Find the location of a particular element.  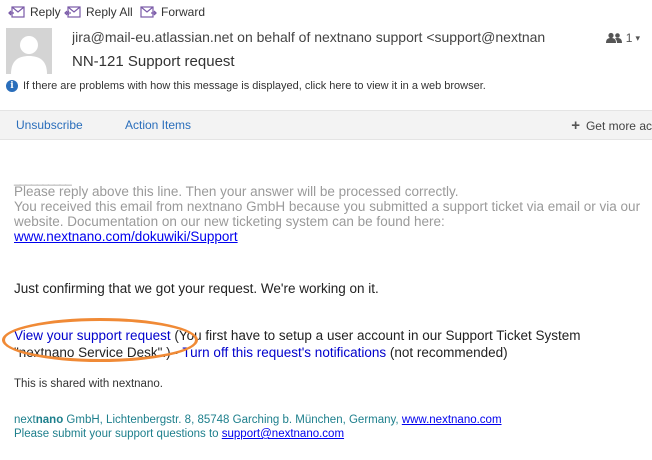

footer-brand-prefix: next is located at coordinates (25, 420).